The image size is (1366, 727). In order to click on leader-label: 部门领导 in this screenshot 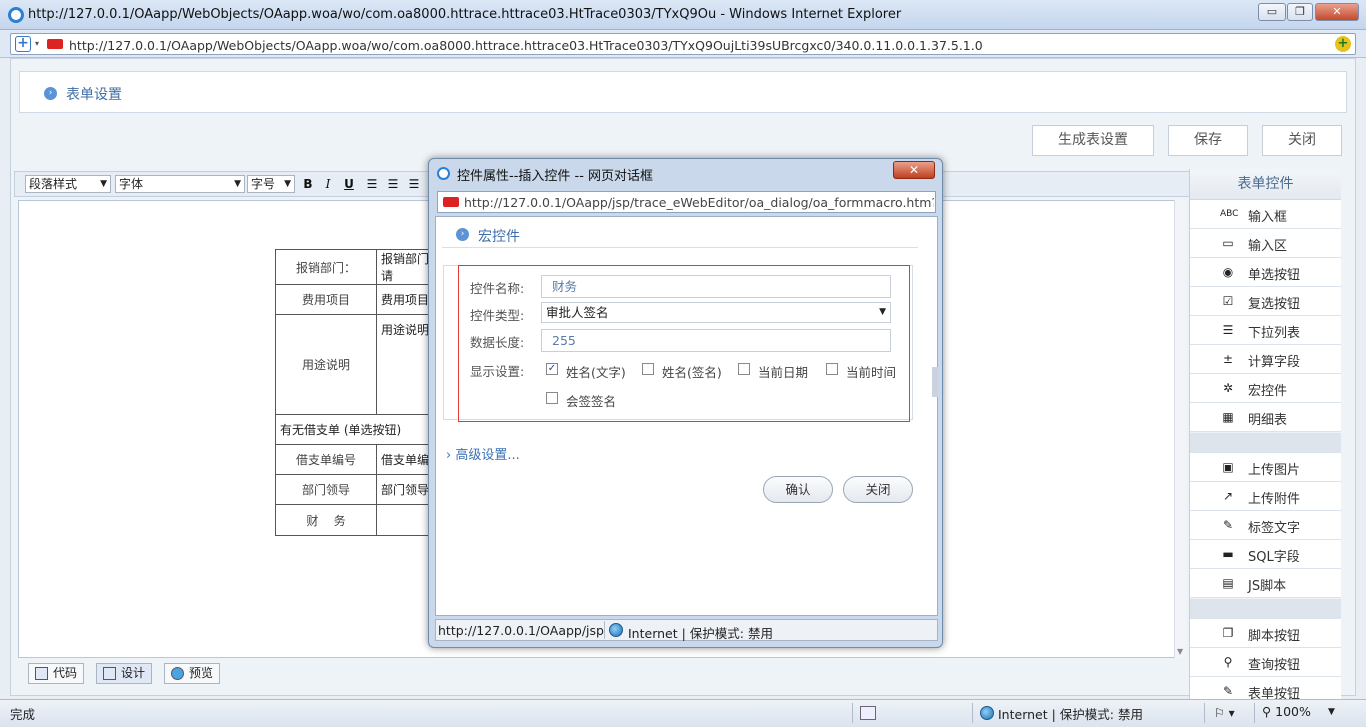, I will do `click(326, 489)`.